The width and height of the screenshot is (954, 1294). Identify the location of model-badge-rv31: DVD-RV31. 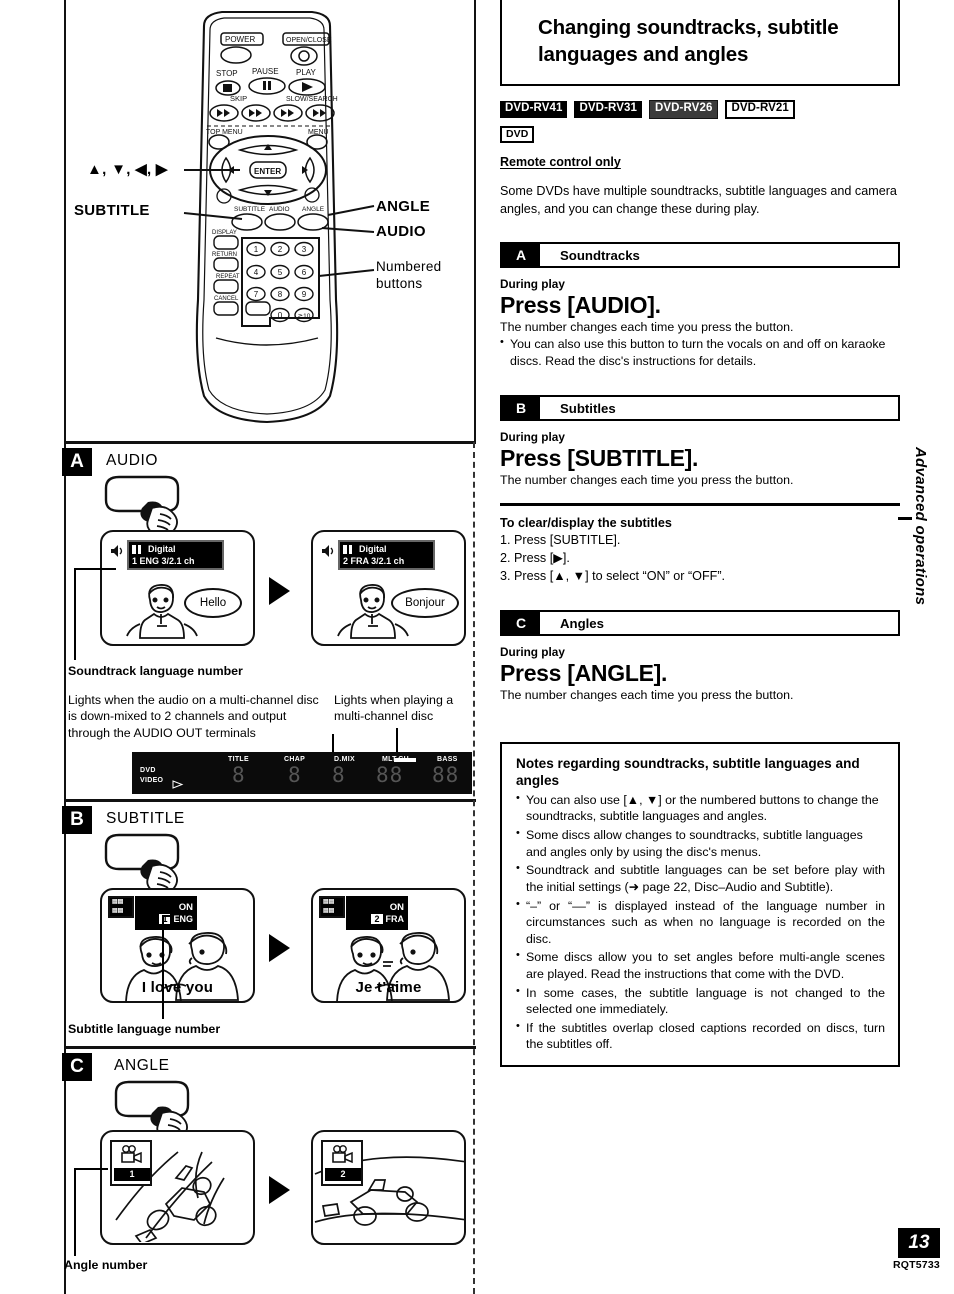
(608, 109).